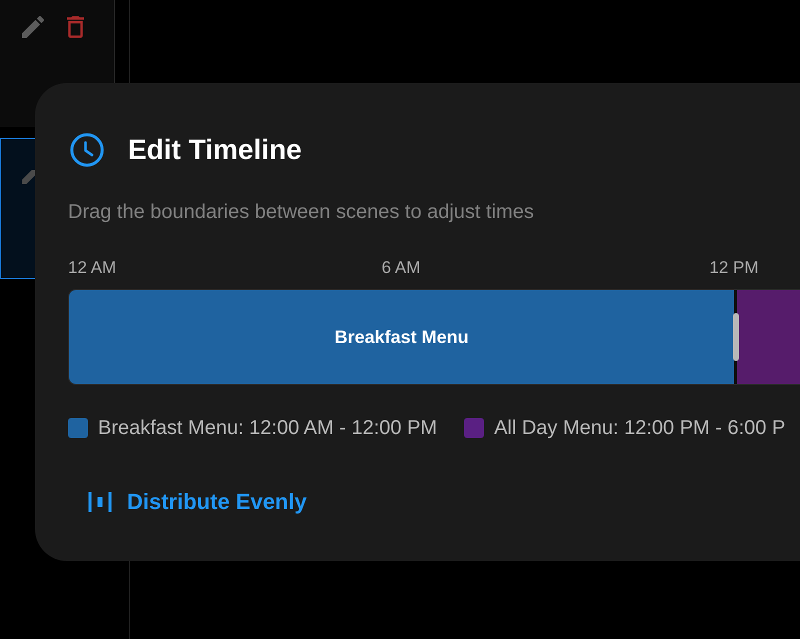  Describe the element at coordinates (734, 268) in the screenshot. I see `time-tick-label: 12 PM` at that location.